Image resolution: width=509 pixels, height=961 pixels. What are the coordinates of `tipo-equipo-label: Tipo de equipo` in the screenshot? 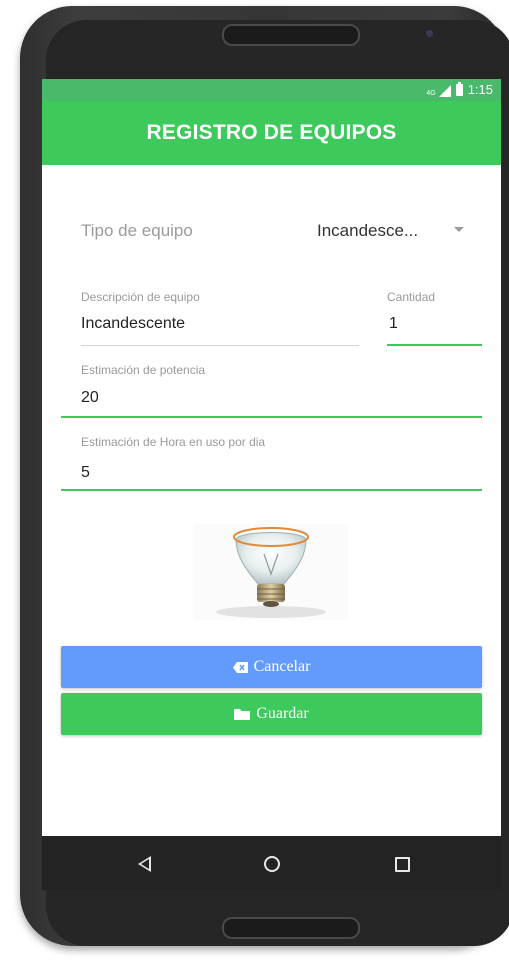 It's located at (137, 230).